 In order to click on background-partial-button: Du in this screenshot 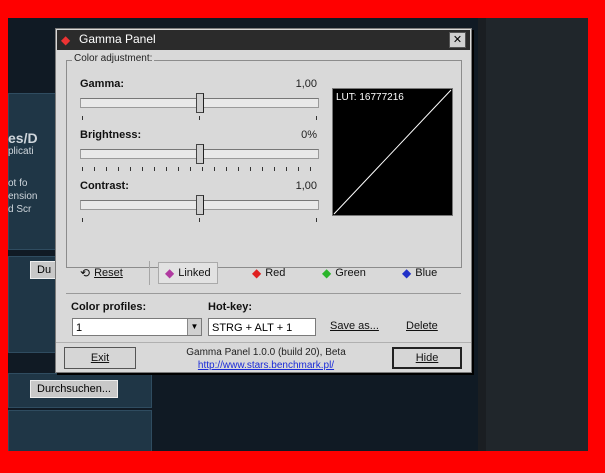, I will do `click(44, 270)`.